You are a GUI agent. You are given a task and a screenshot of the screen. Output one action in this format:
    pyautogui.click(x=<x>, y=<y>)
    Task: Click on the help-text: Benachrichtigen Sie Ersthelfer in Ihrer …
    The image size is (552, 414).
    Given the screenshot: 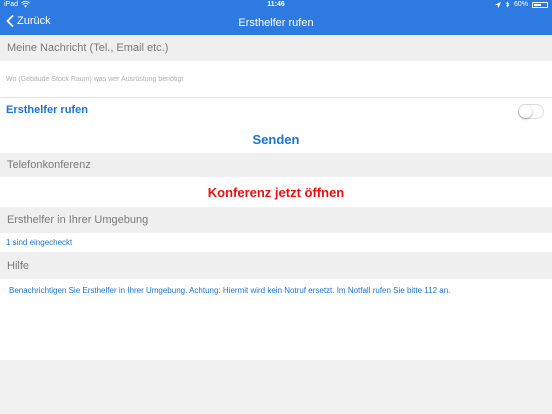 What is the action you would take?
    pyautogui.click(x=230, y=290)
    